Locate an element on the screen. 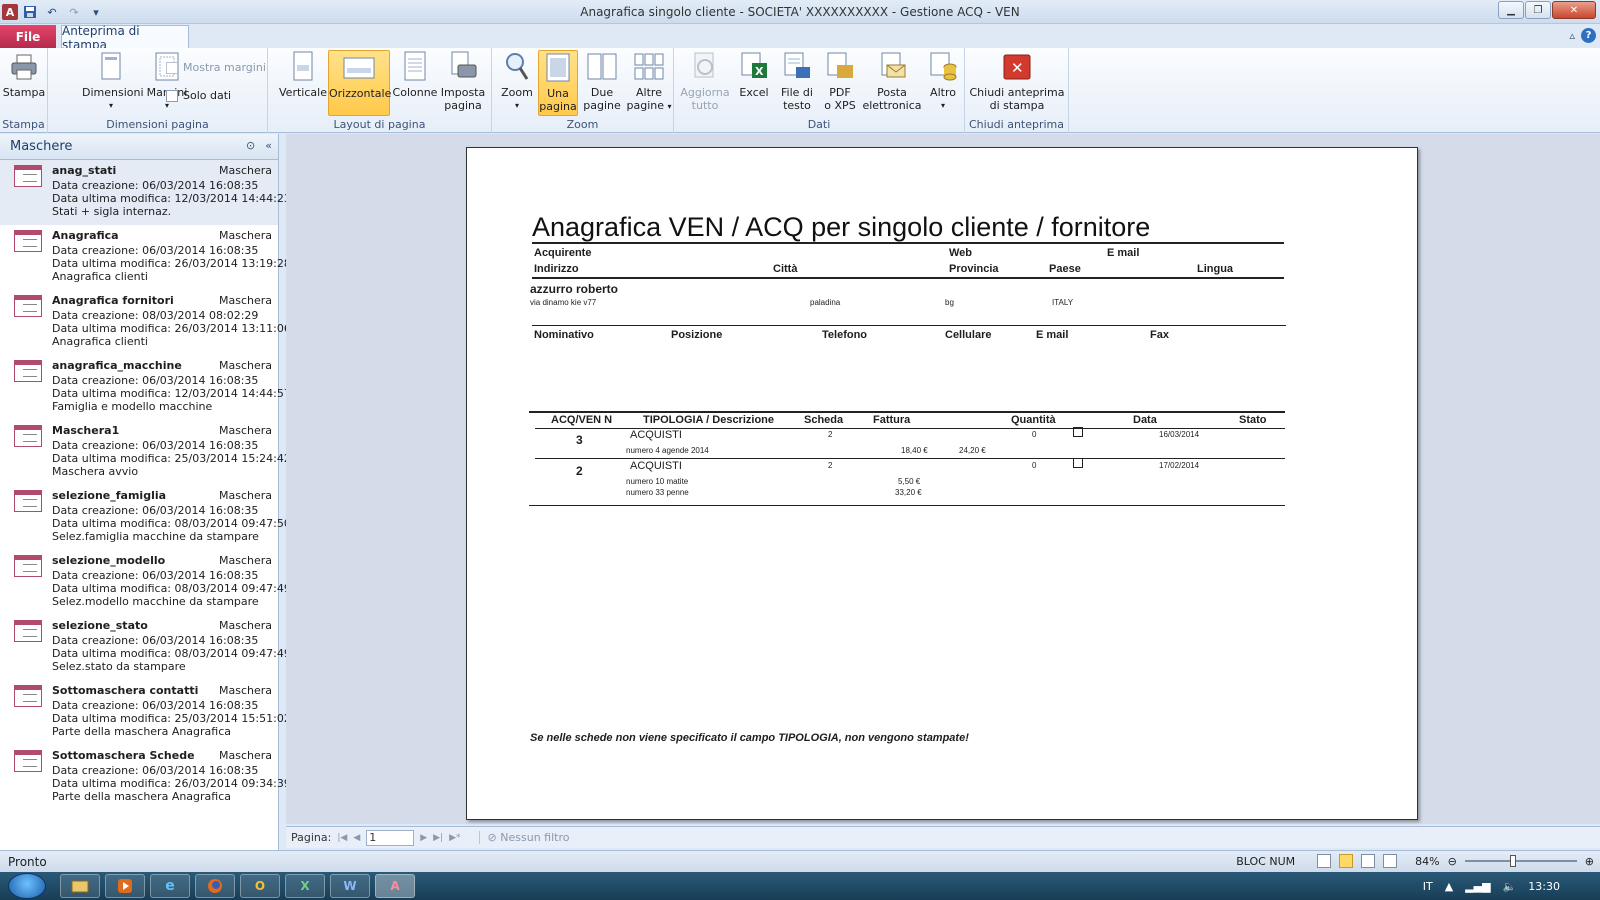 The height and width of the screenshot is (900, 1600). start-button is located at coordinates (27, 886).